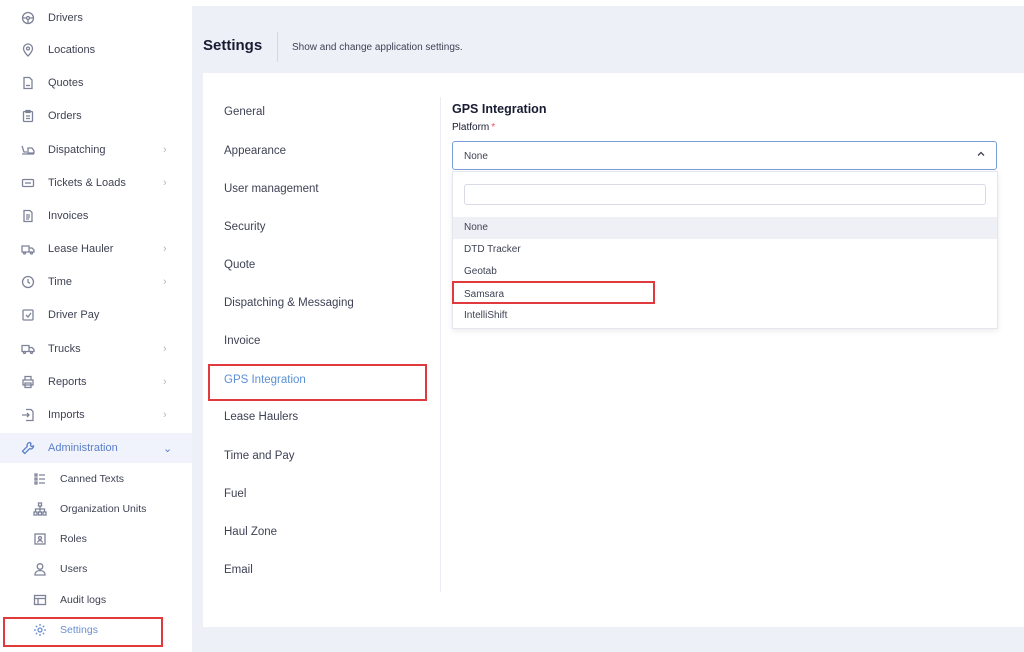  What do you see at coordinates (40, 509) in the screenshot?
I see `org-chart-icon` at bounding box center [40, 509].